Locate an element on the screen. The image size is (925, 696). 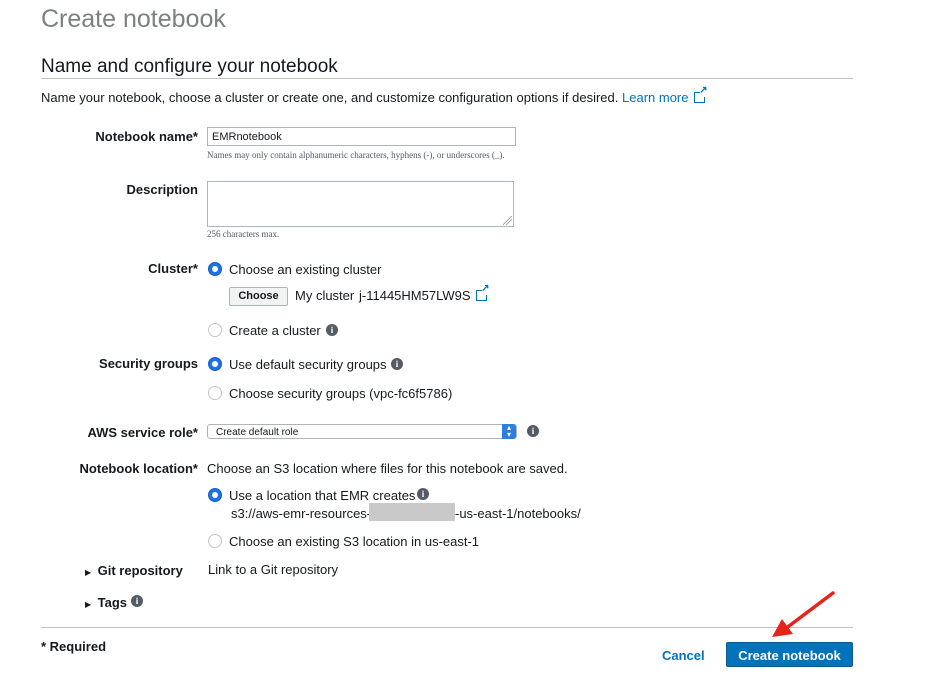
notebook-name-input is located at coordinates (361, 136).